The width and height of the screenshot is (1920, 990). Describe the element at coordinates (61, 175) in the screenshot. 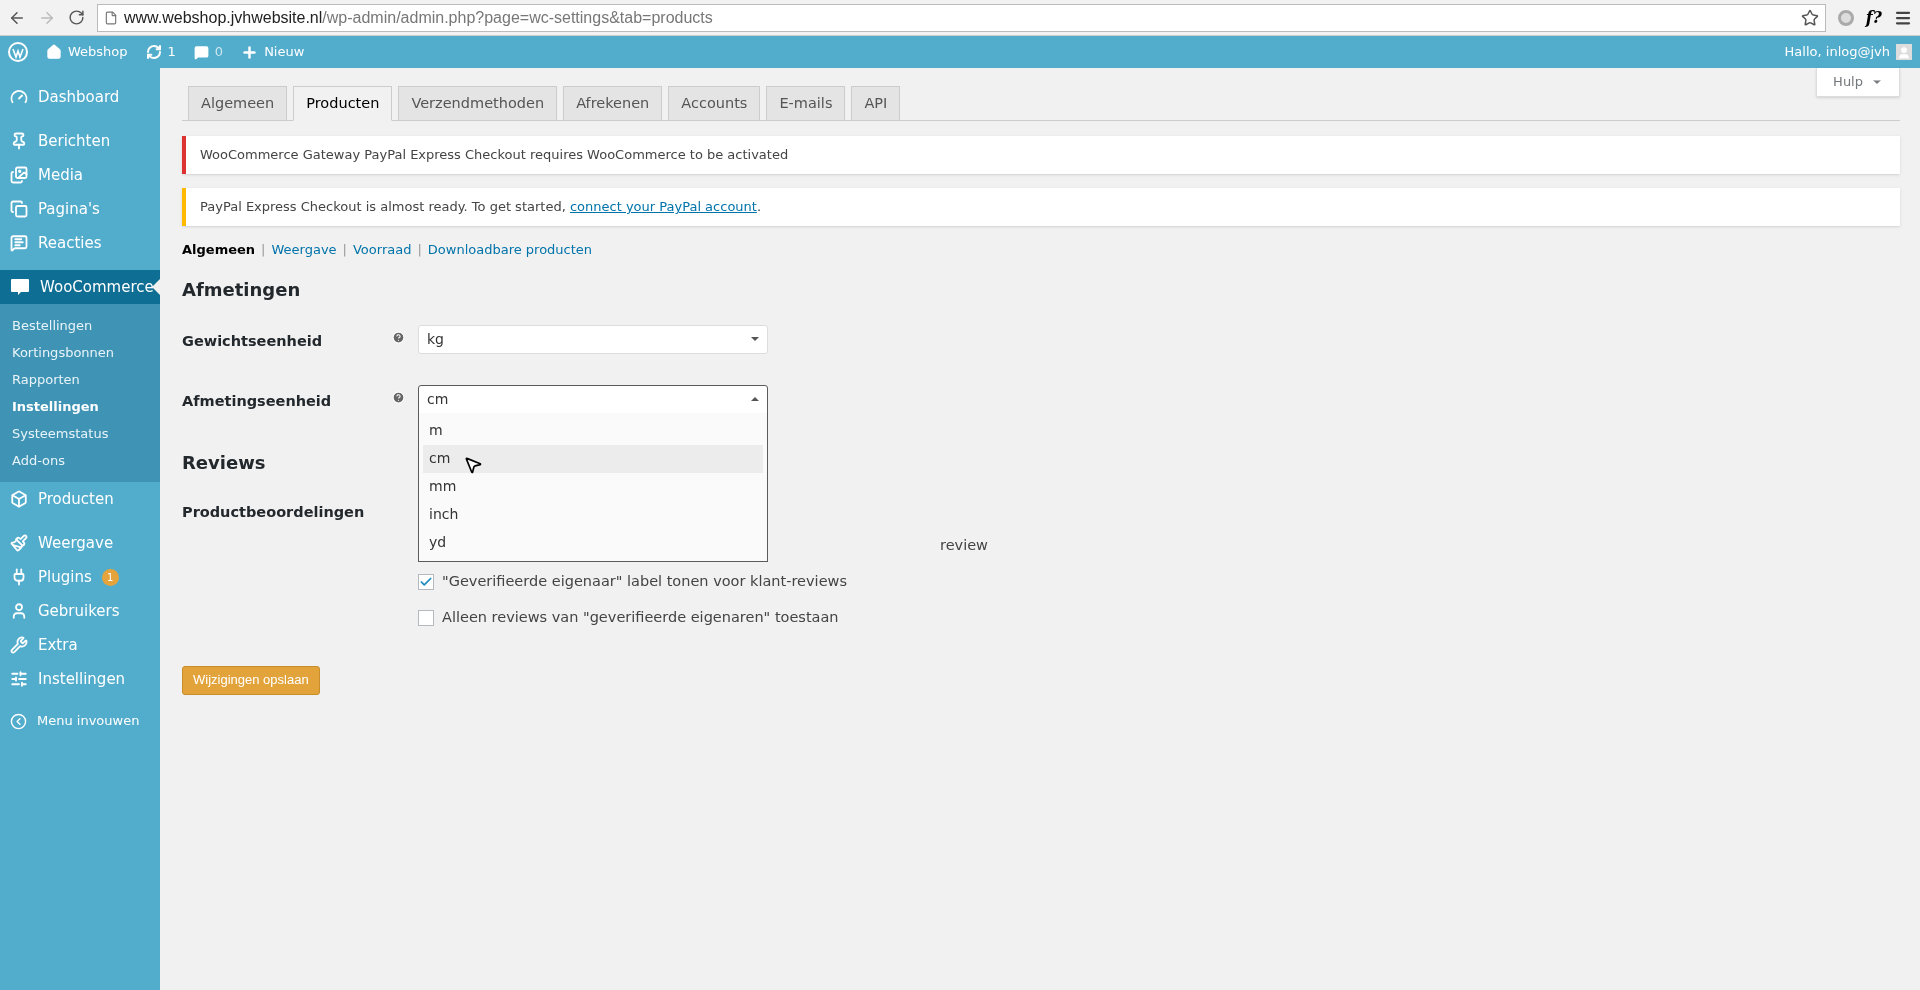

I see `sidebar-label: Media` at that location.